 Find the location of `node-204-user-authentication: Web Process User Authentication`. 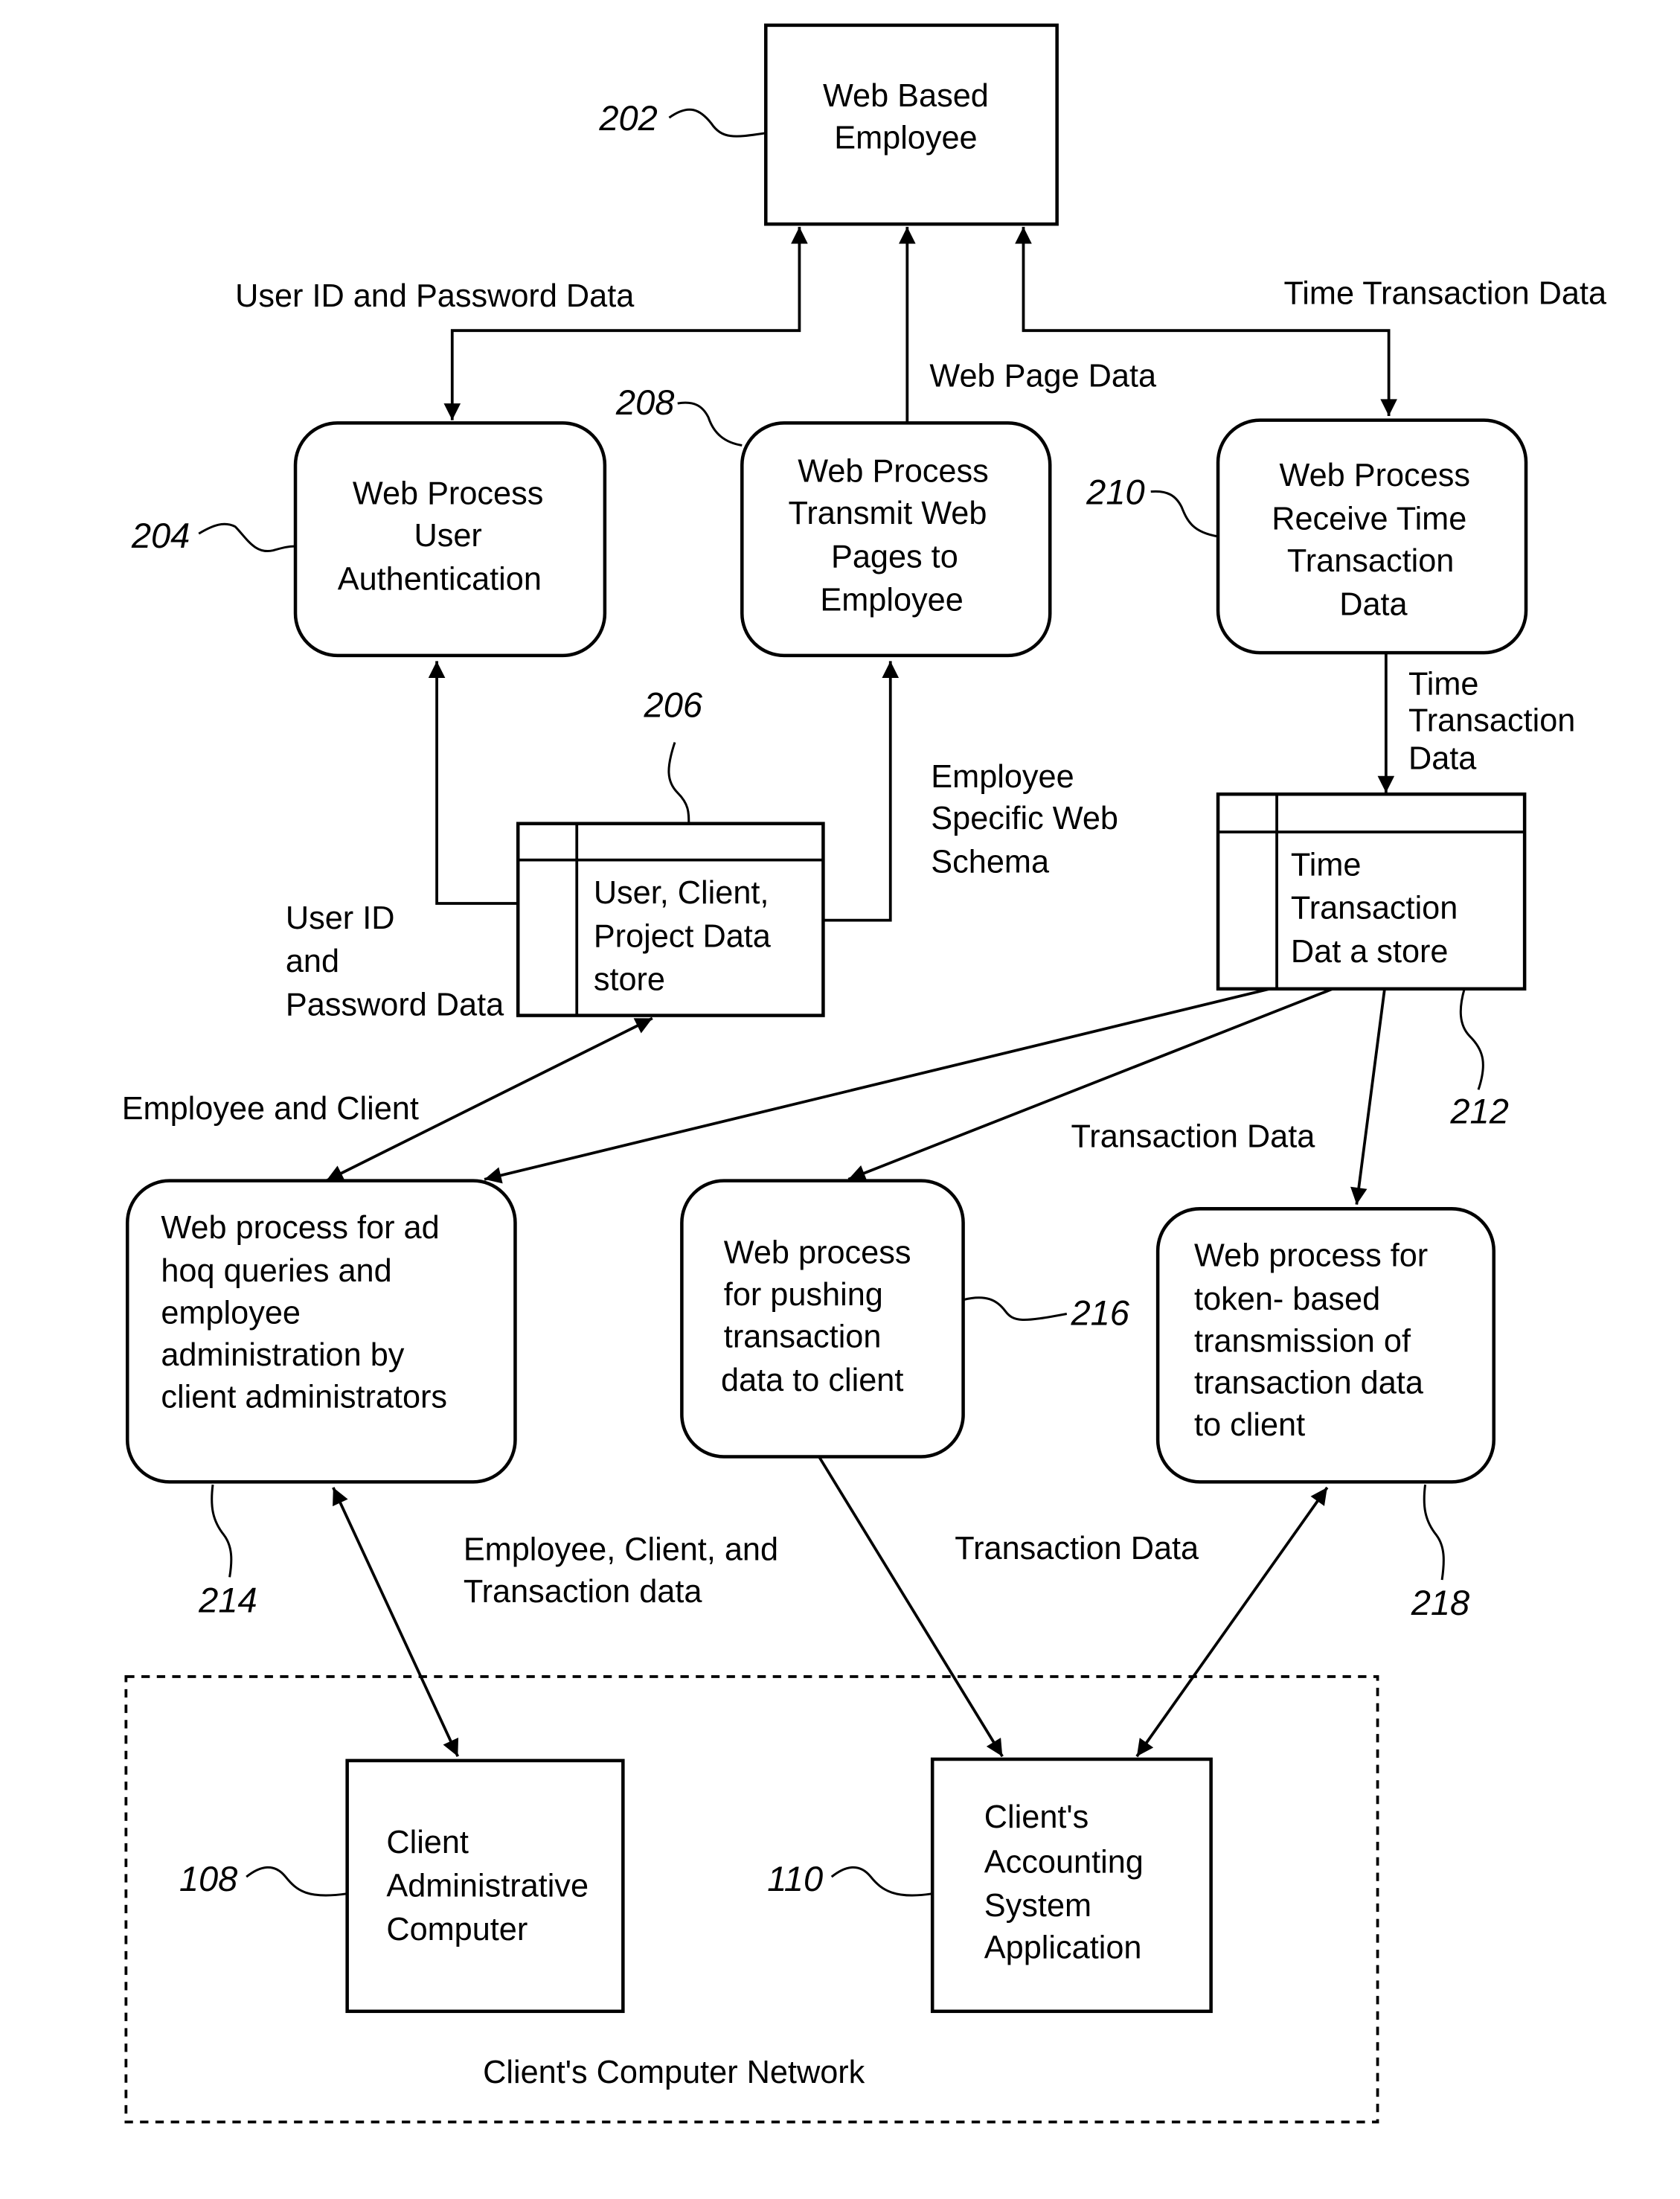

node-204-user-authentication: Web Process User Authentication is located at coordinates (450, 539).